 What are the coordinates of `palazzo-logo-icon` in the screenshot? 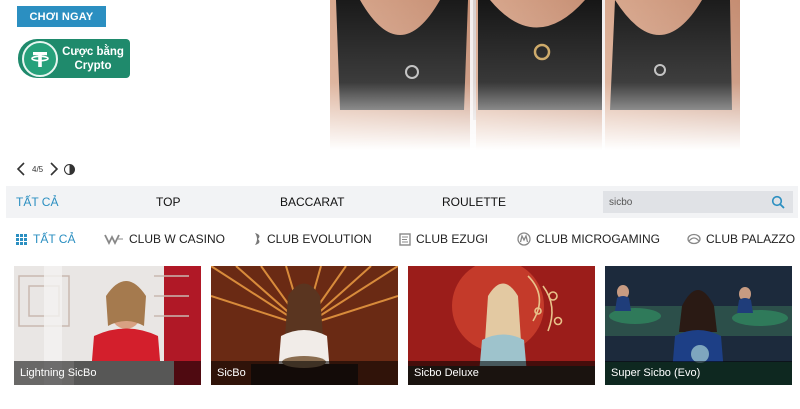 It's located at (694, 239).